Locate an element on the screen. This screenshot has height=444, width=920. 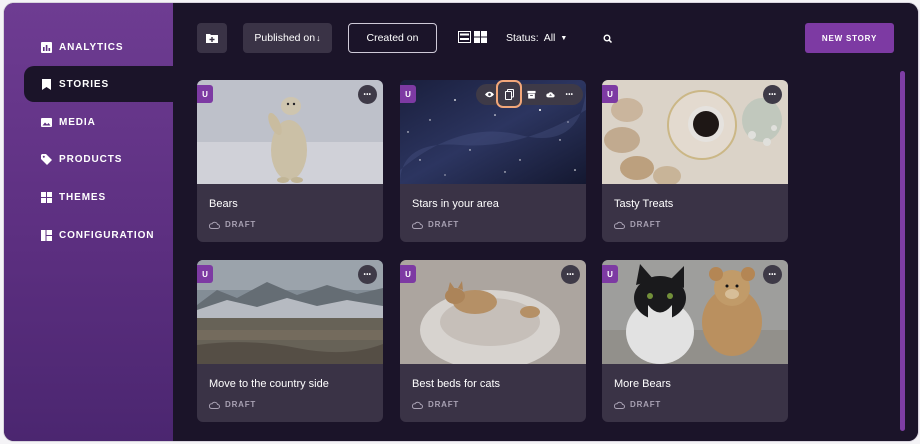
add-folder-button is located at coordinates (212, 38).